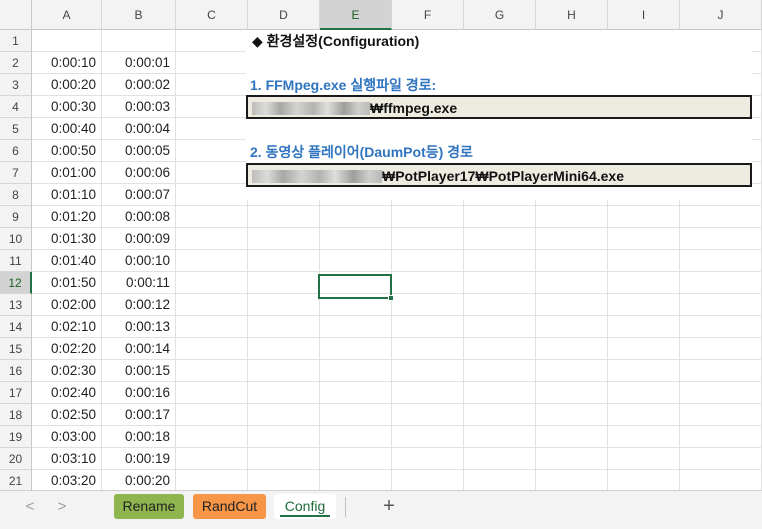  I want to click on row-header-6: 6, so click(16, 151).